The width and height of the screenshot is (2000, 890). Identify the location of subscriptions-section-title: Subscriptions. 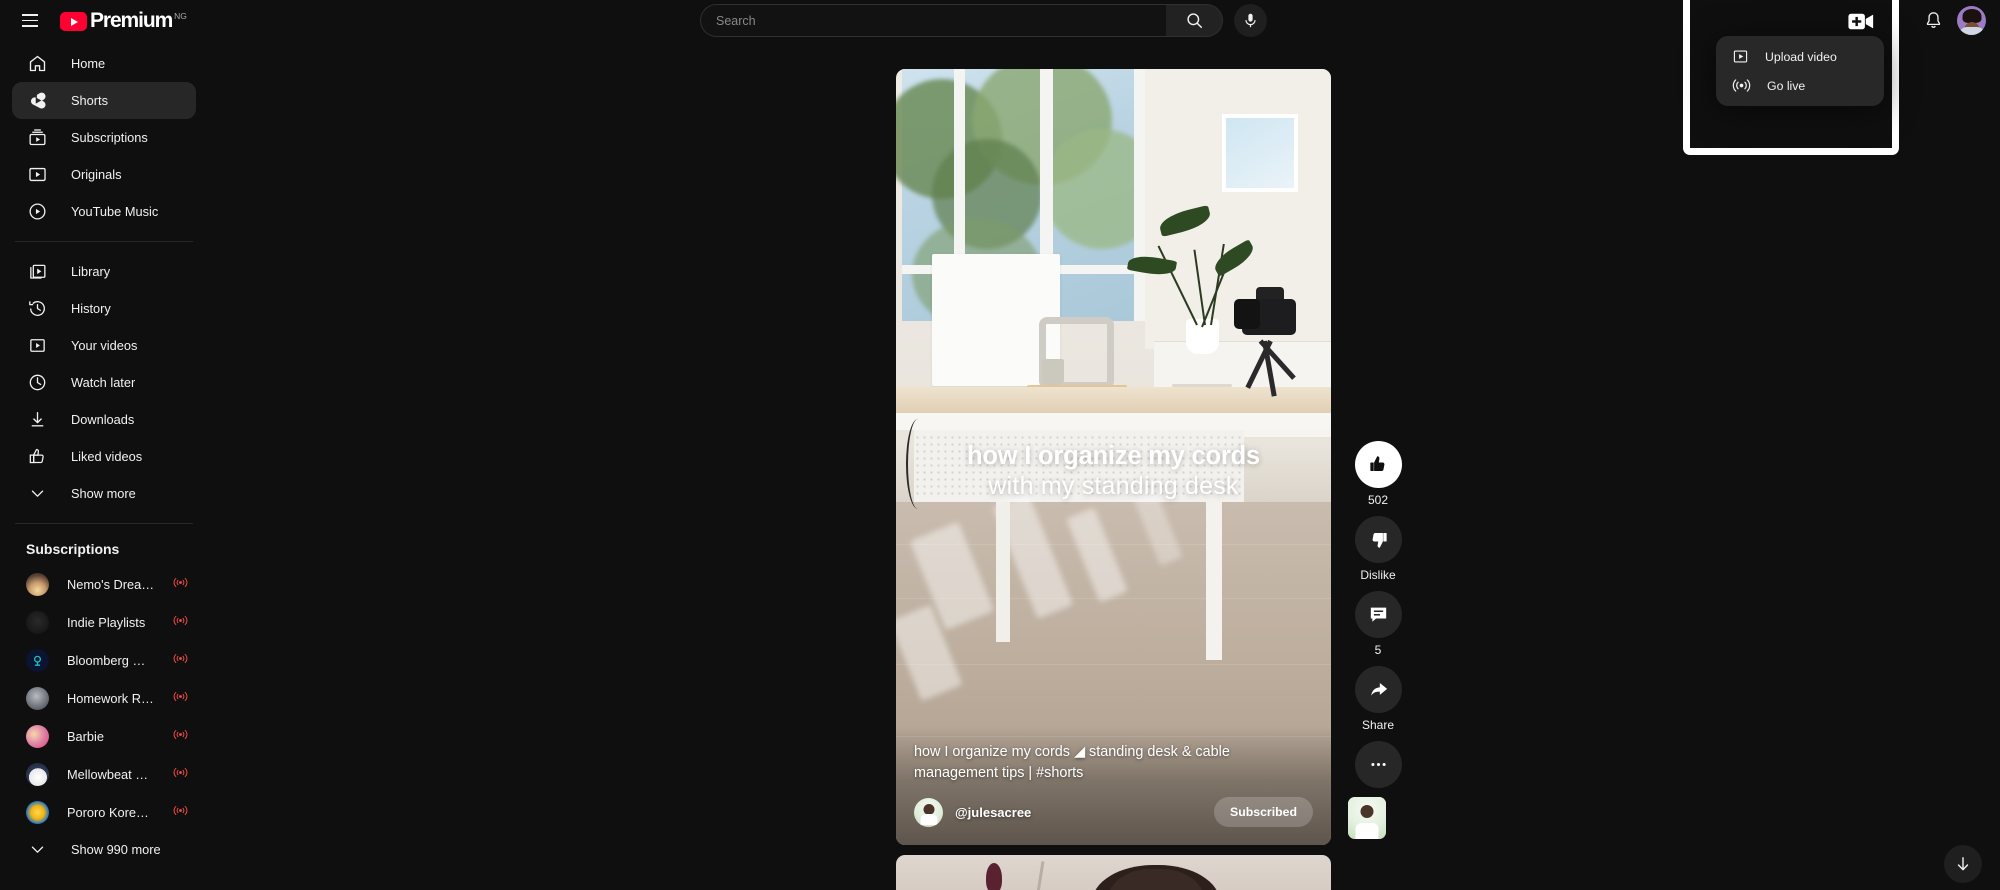
(73, 549).